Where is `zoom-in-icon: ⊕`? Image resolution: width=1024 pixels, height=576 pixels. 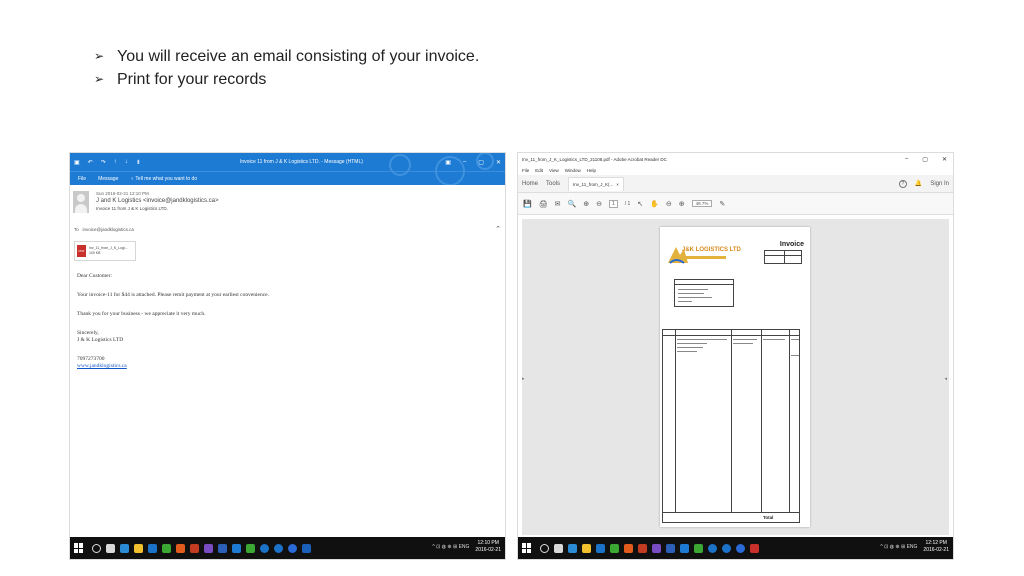
zoom-in-icon: ⊕ is located at coordinates (682, 204).